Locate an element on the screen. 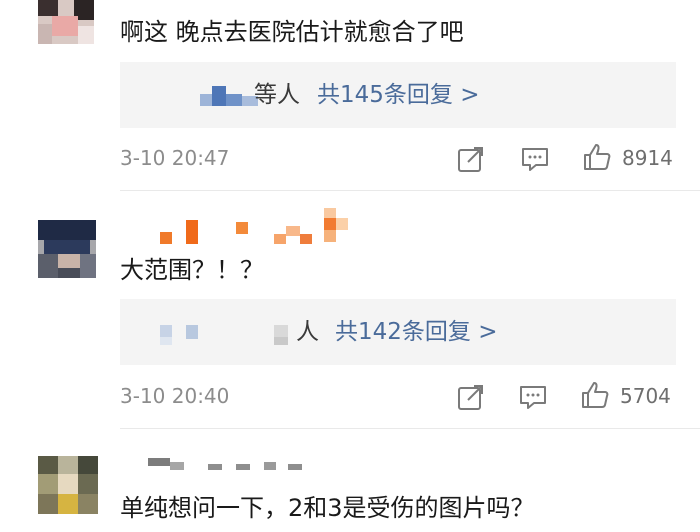 The height and width of the screenshot is (532, 700). reply-suffix: 等人 is located at coordinates (277, 95).